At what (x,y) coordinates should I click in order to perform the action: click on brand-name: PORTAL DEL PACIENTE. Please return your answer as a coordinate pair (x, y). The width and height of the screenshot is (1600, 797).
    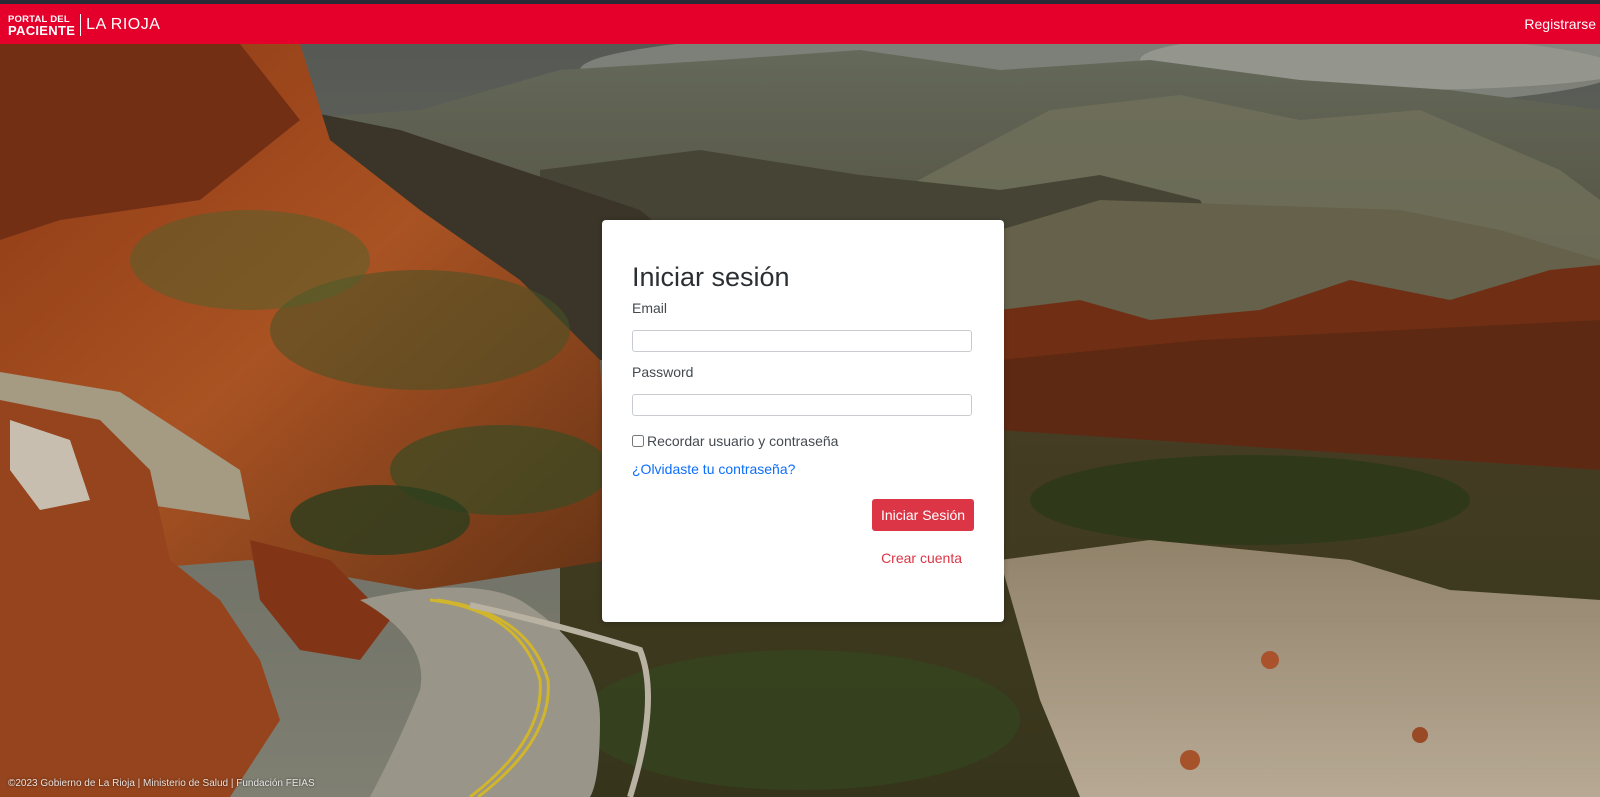
    Looking at the image, I should click on (45, 25).